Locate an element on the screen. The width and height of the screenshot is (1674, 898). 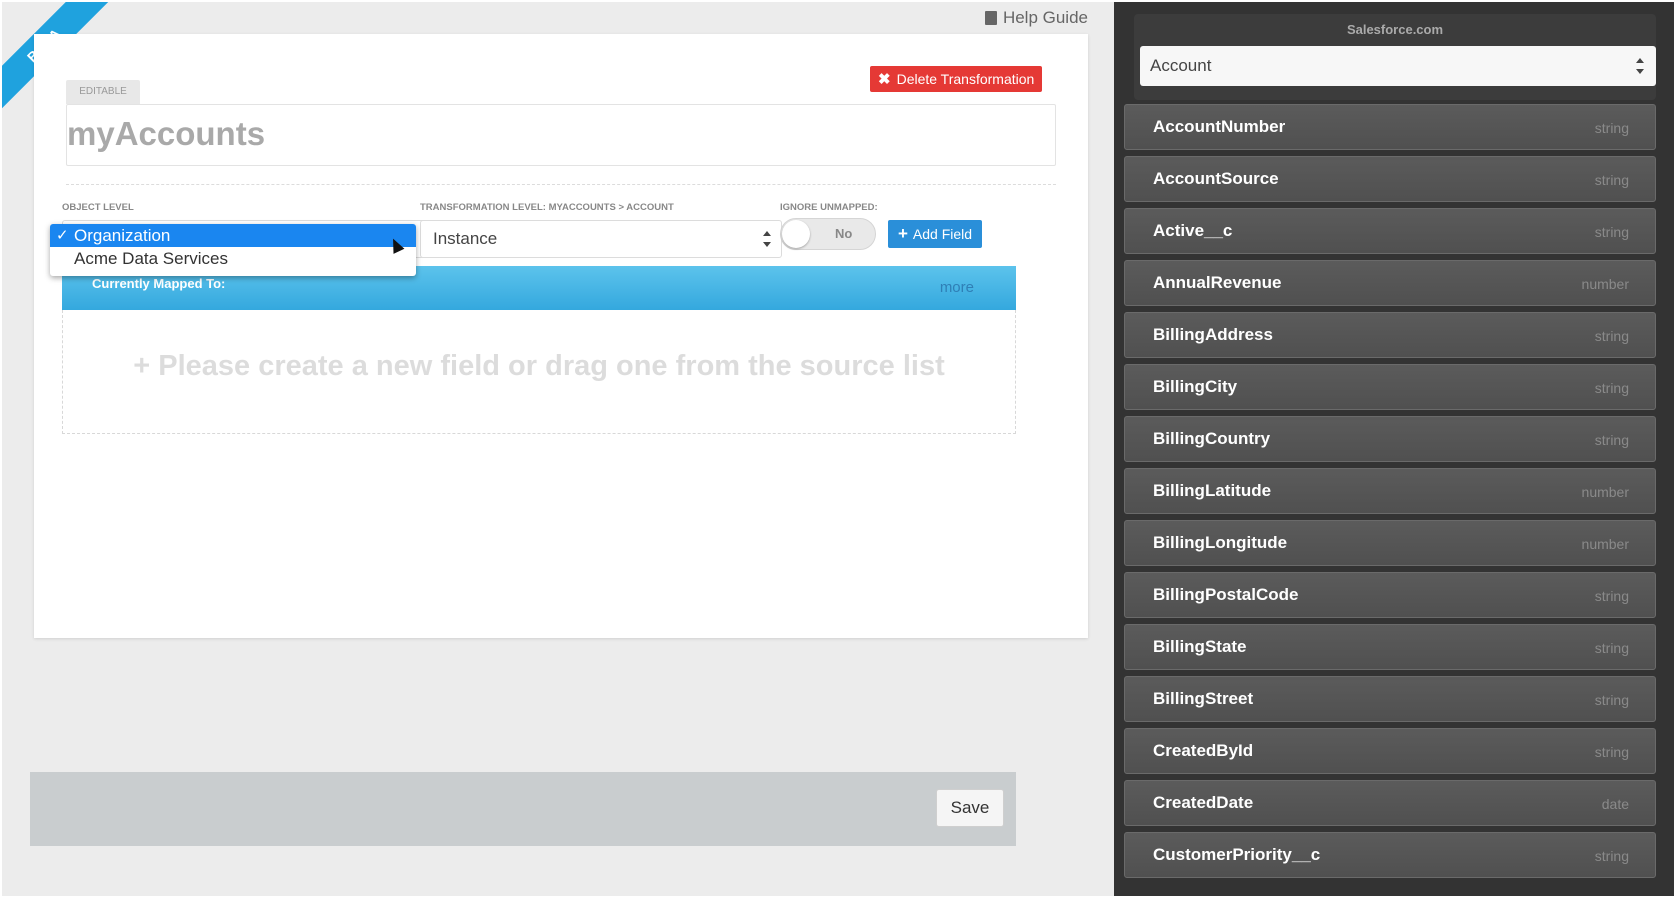
help-guide-link: Help Guide is located at coordinates (1036, 18).